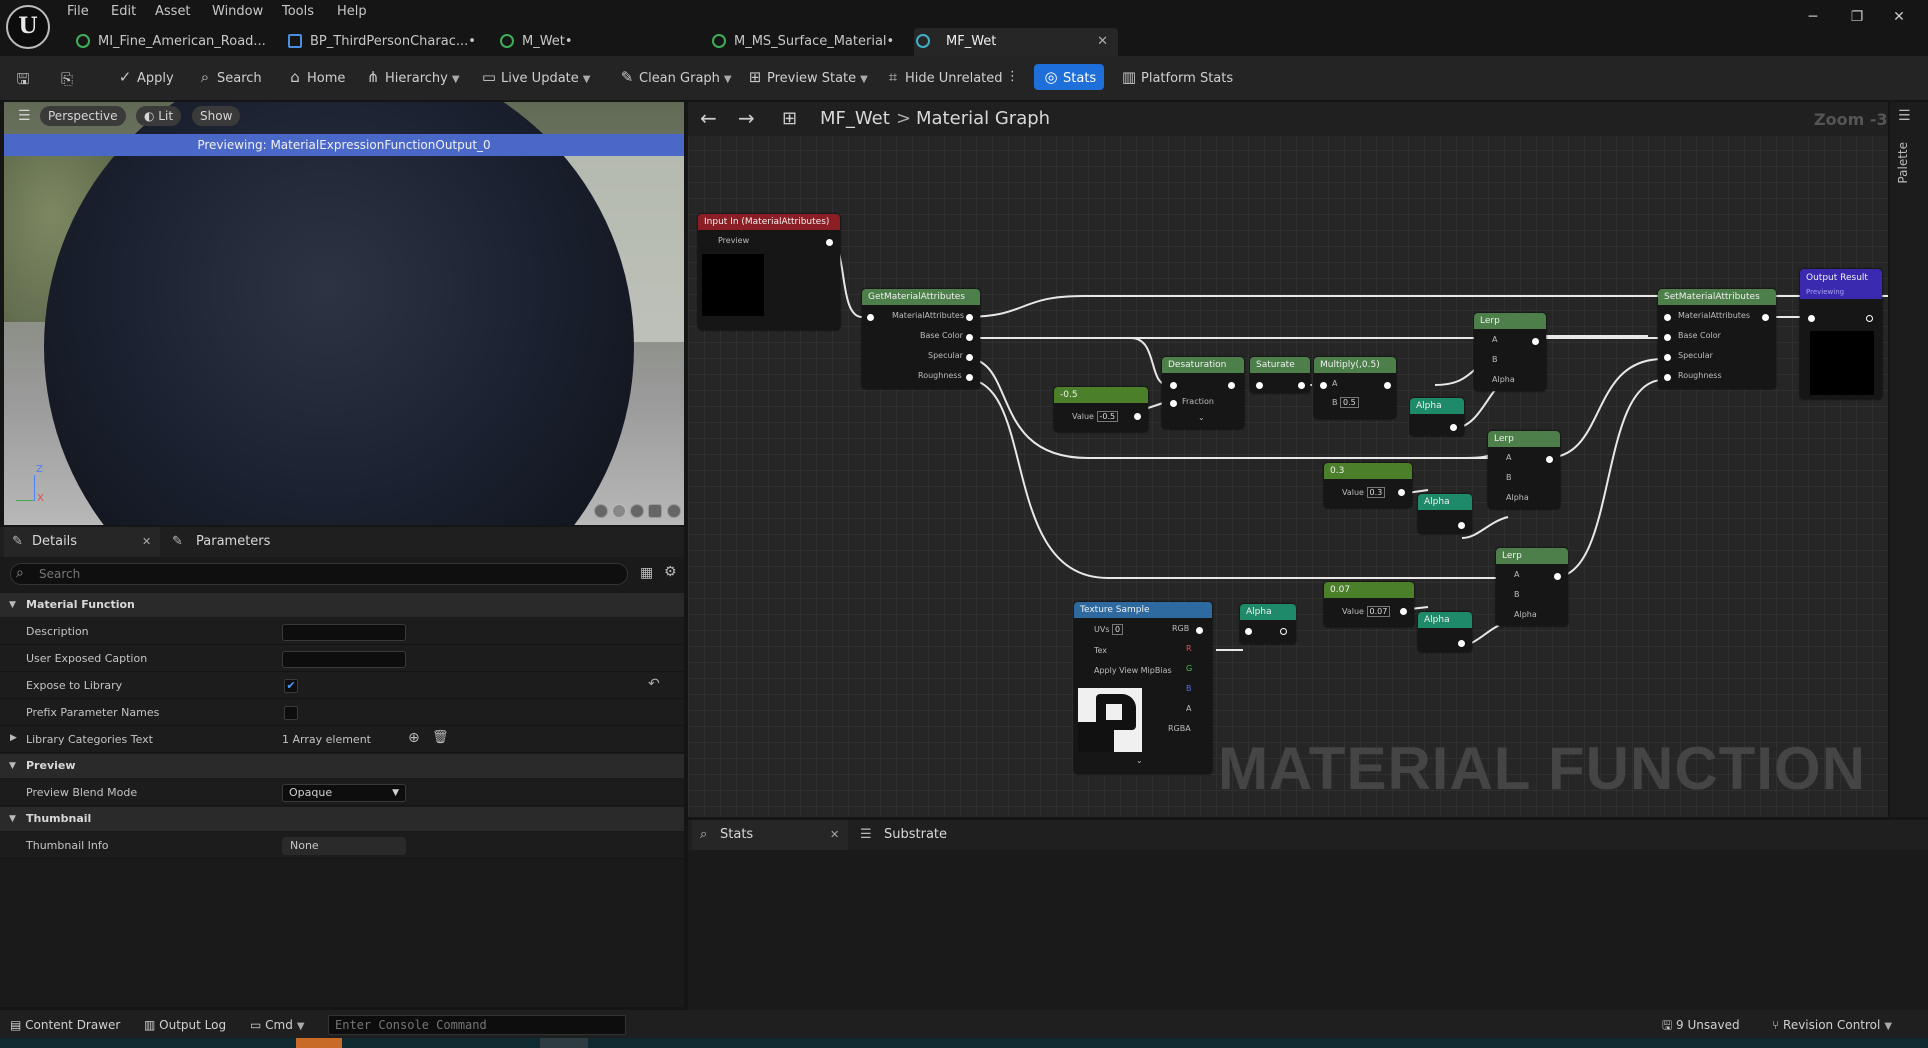 Image resolution: width=1928 pixels, height=1048 pixels. I want to click on menu-window: Window, so click(237, 11).